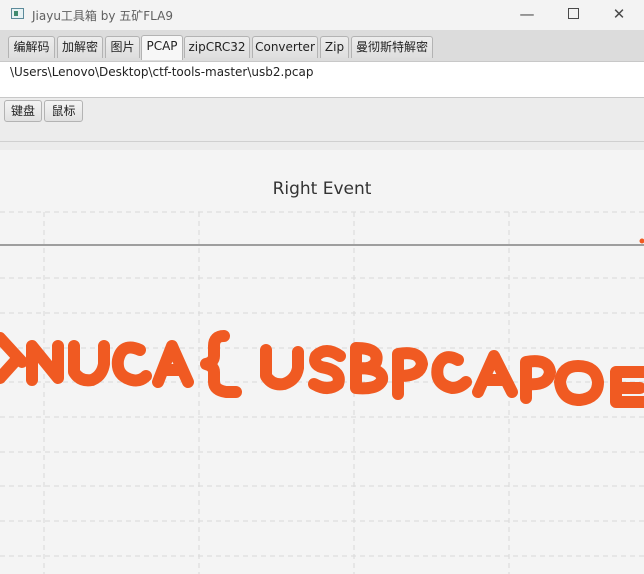  I want to click on tab-encode-decode: 编解码, so click(31, 47).